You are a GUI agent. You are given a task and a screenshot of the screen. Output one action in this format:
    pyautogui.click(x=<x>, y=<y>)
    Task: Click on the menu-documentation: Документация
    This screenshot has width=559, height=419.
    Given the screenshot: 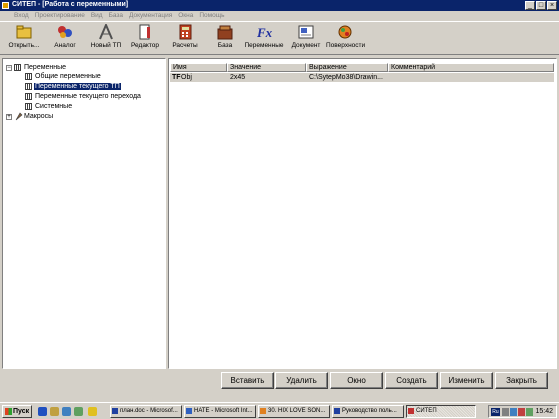 What is the action you would take?
    pyautogui.click(x=150, y=16)
    